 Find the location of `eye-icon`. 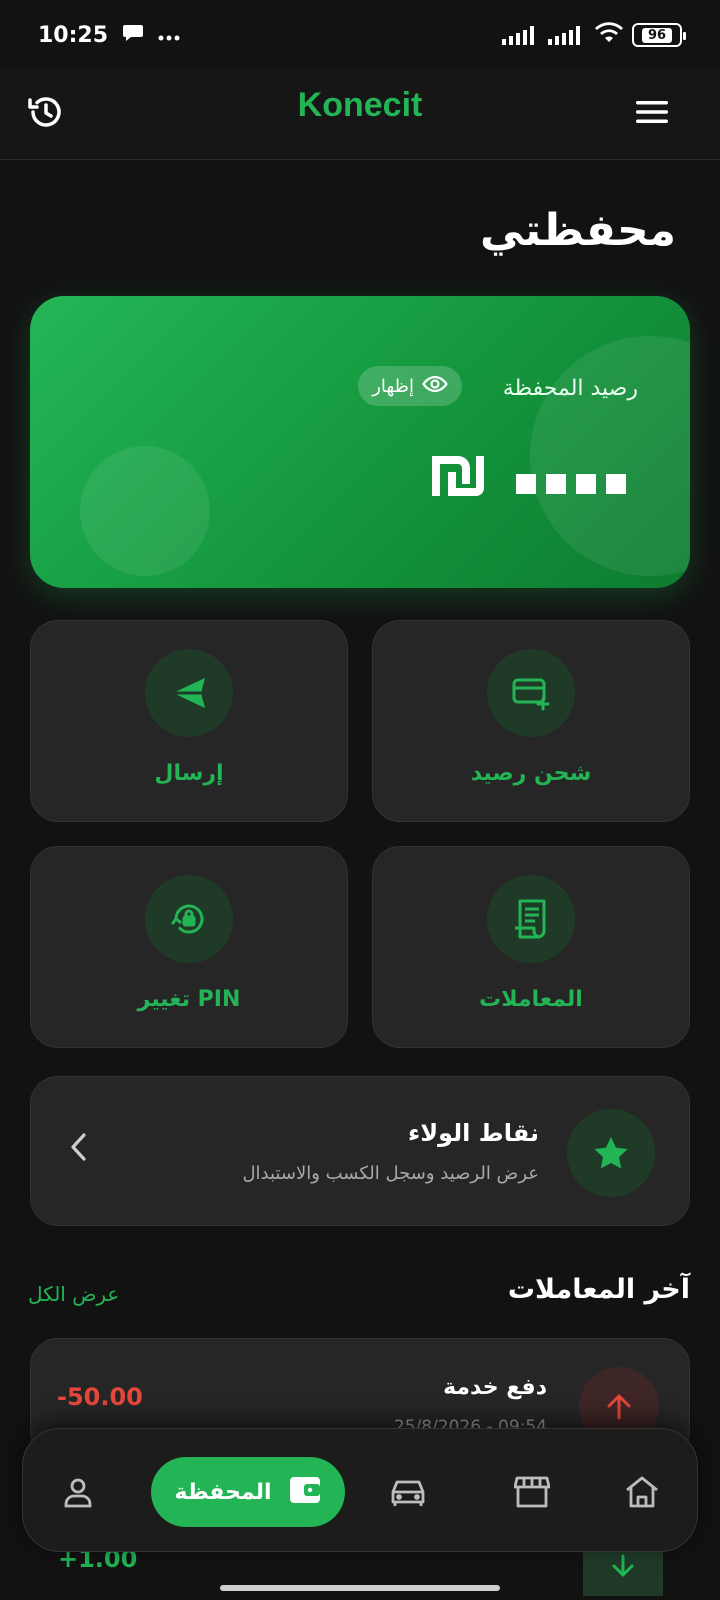

eye-icon is located at coordinates (435, 386).